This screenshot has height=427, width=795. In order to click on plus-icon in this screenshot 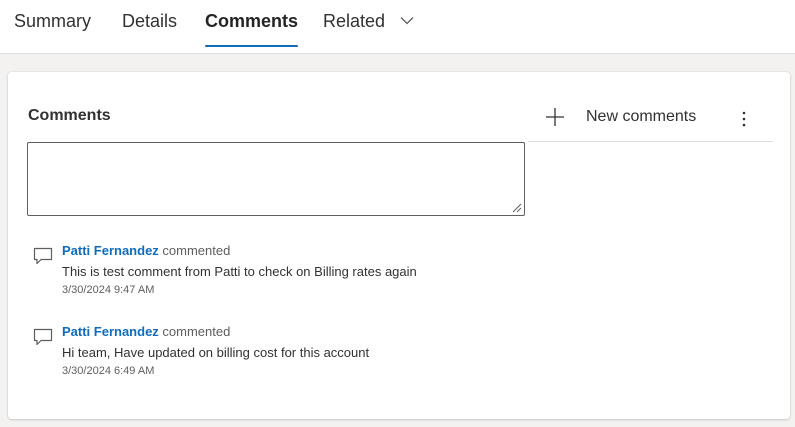, I will do `click(555, 117)`.